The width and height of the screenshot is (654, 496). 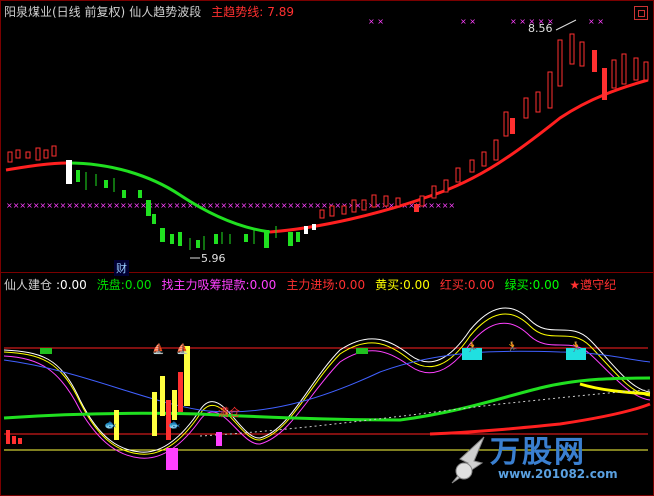 I want to click on sub-header-item-0: :0.00, so click(x=71, y=285).